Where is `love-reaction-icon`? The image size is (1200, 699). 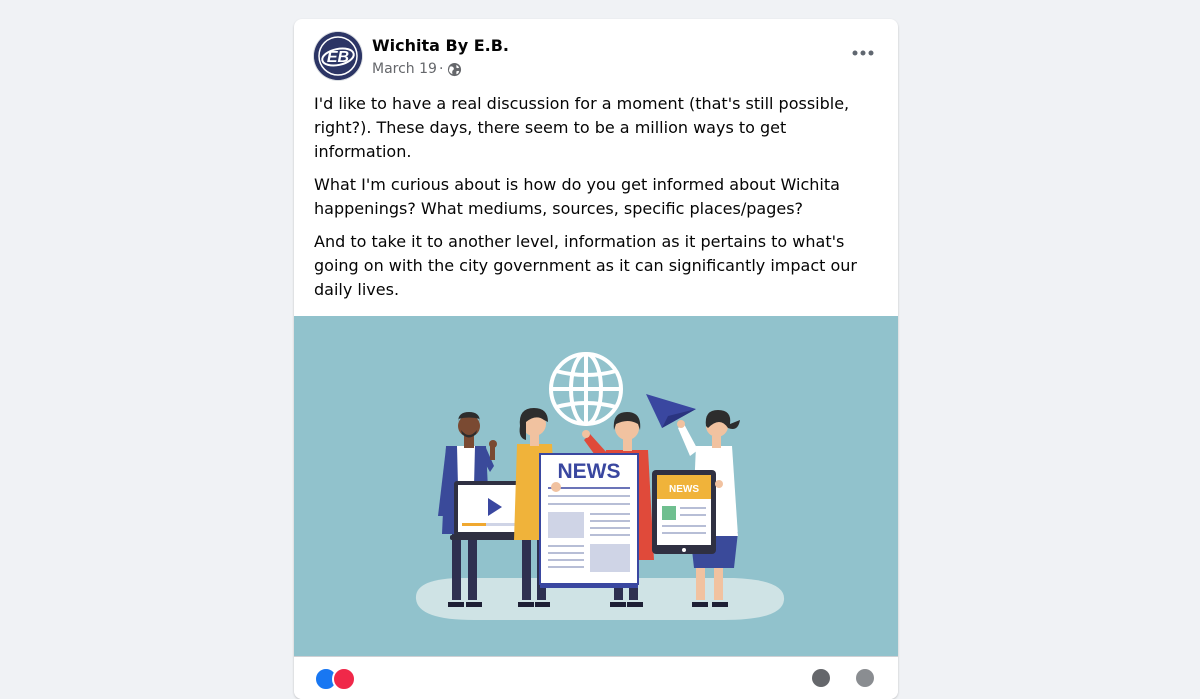
love-reaction-icon is located at coordinates (344, 679).